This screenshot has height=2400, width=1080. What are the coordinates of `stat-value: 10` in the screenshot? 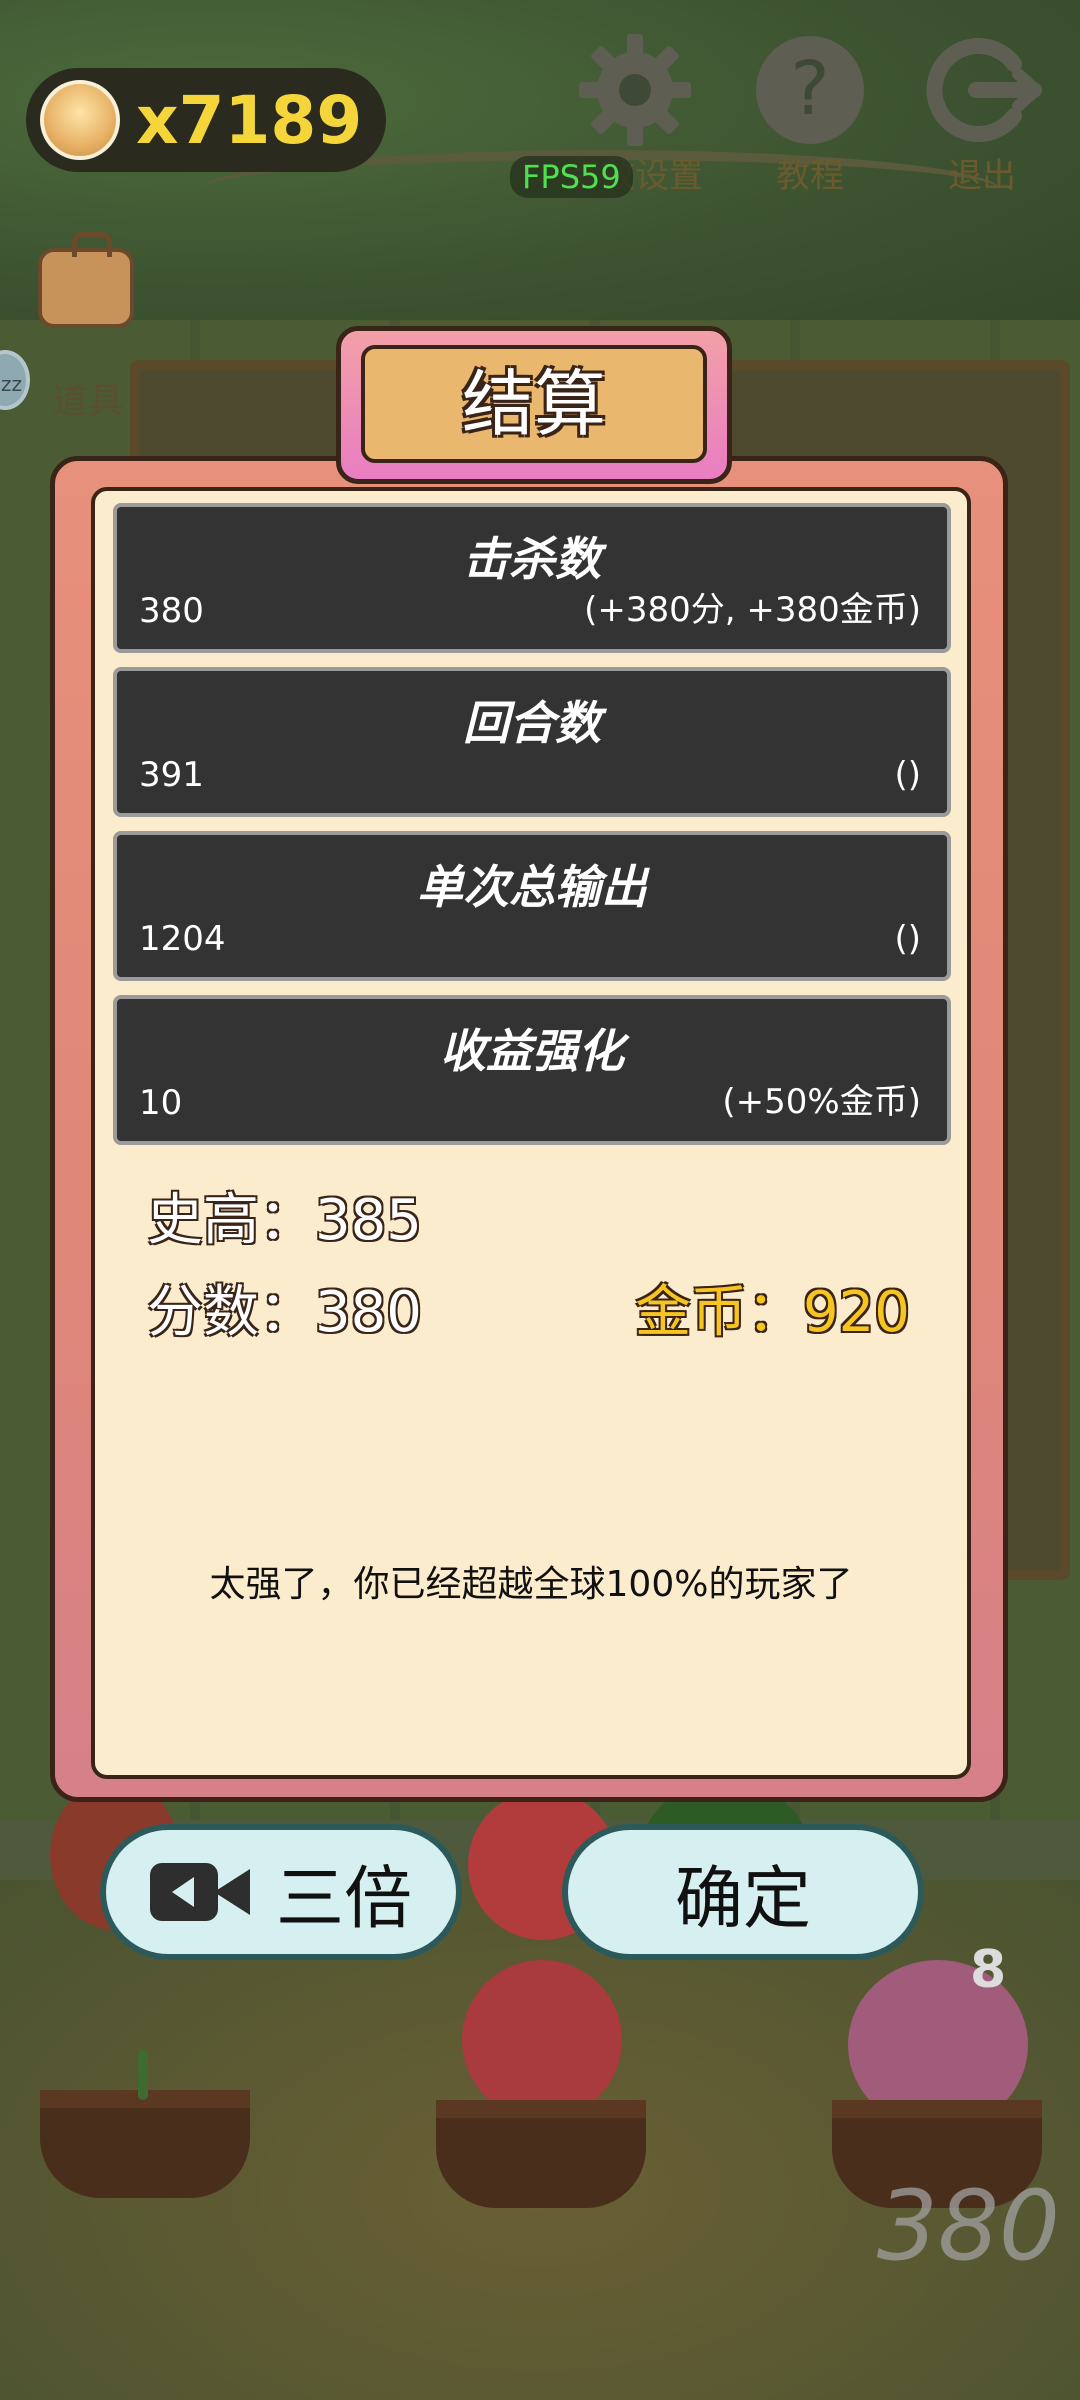 It's located at (161, 1103).